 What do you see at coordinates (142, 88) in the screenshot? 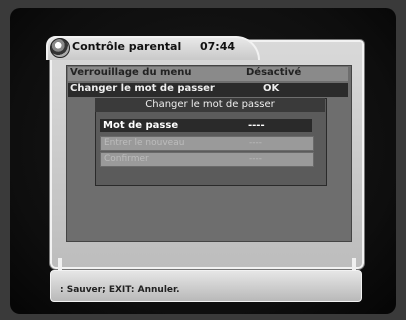
I see `menu-item-label: Changer le mot de passer` at bounding box center [142, 88].